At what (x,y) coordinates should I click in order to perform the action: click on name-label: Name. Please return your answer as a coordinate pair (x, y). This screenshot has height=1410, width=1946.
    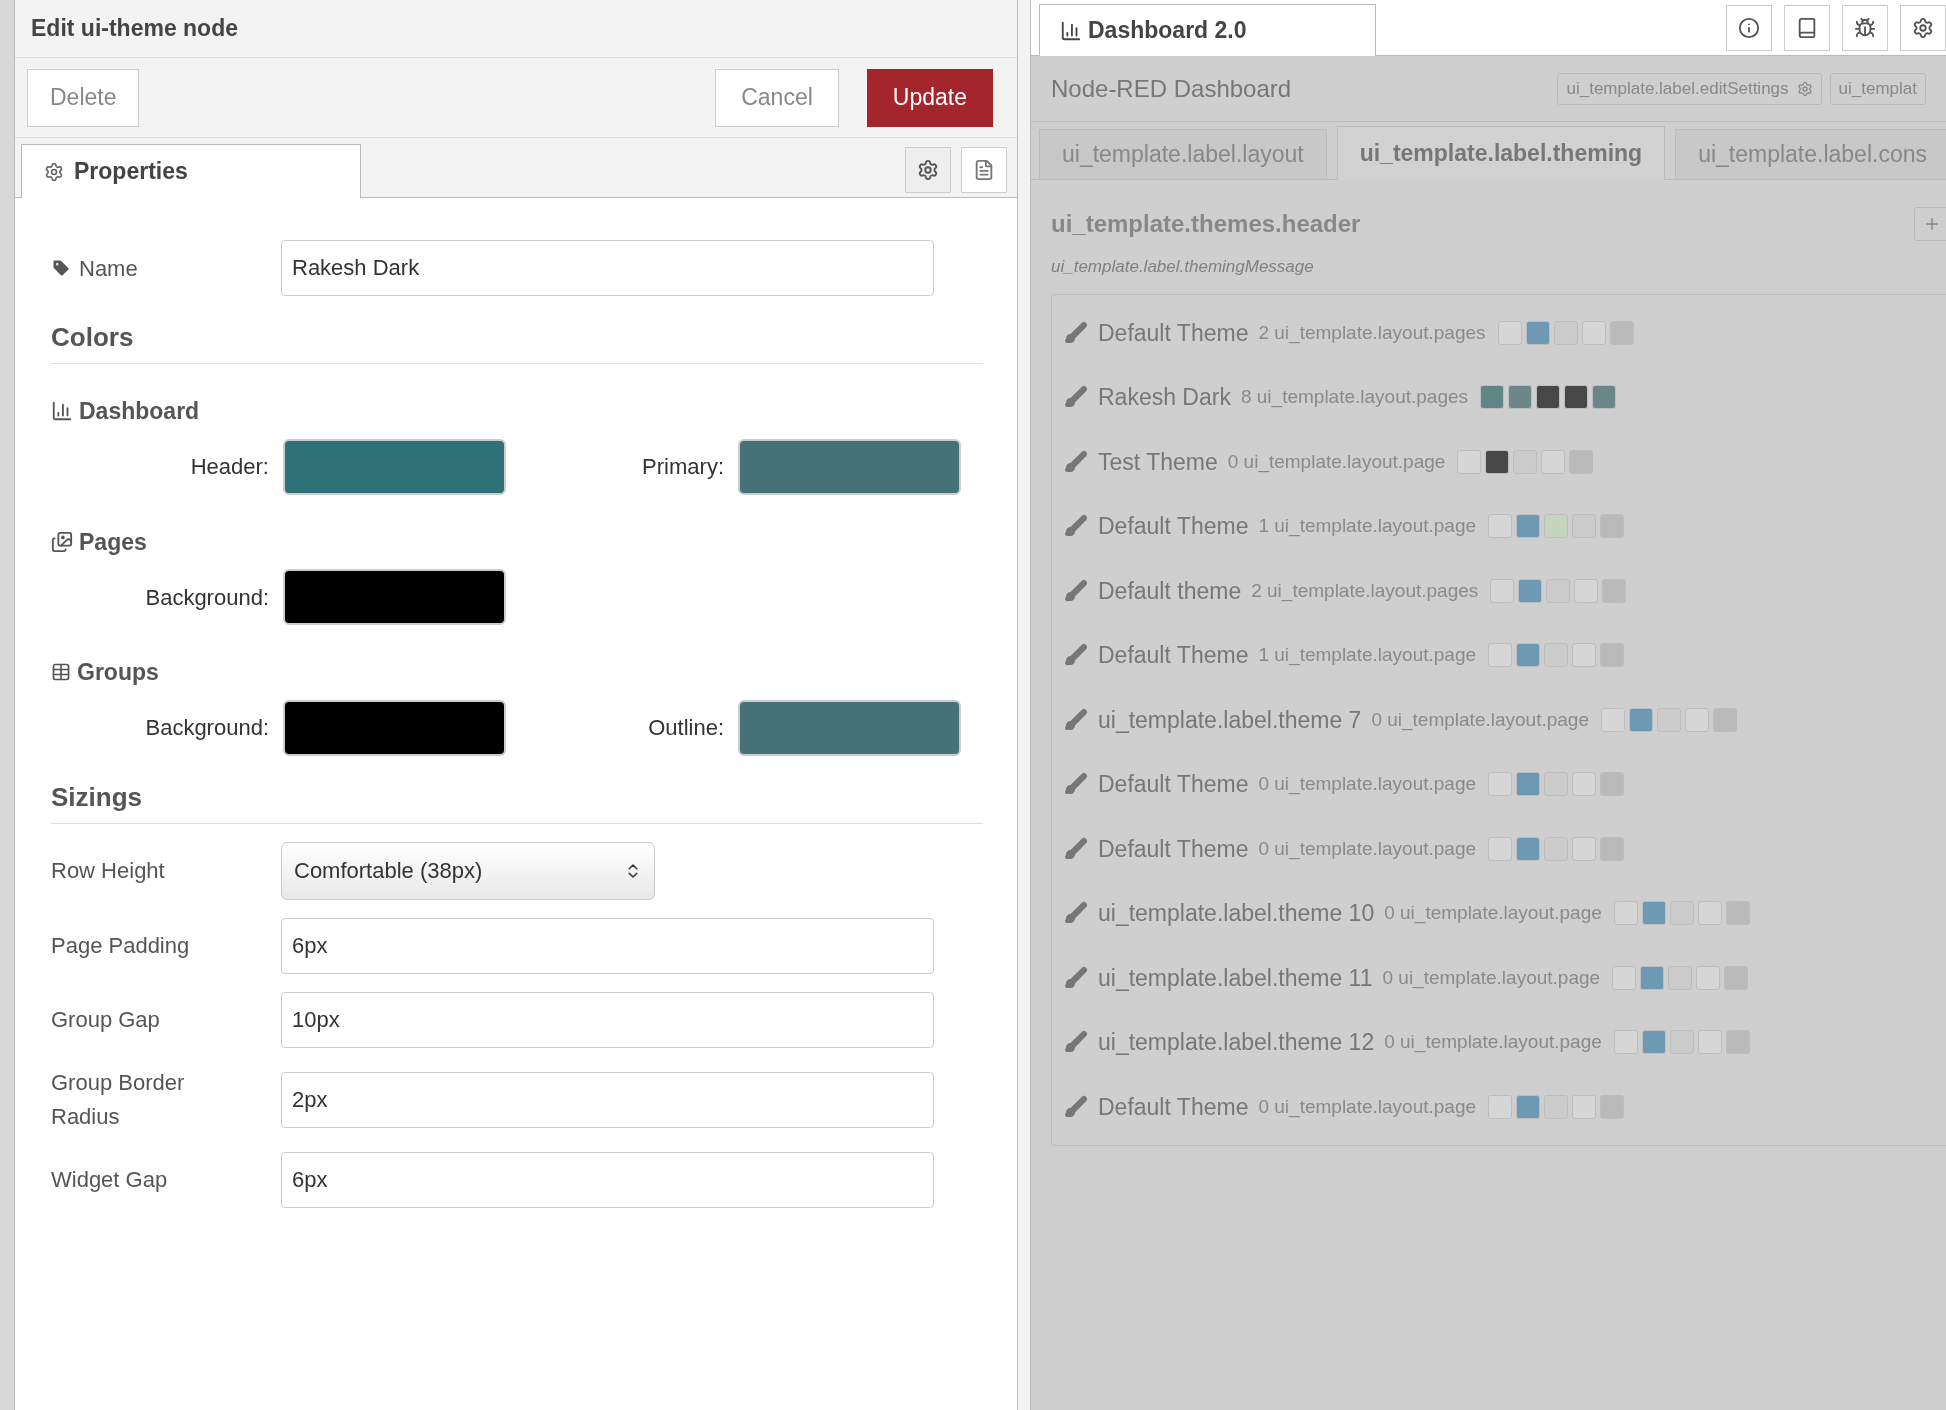
    Looking at the image, I should click on (108, 268).